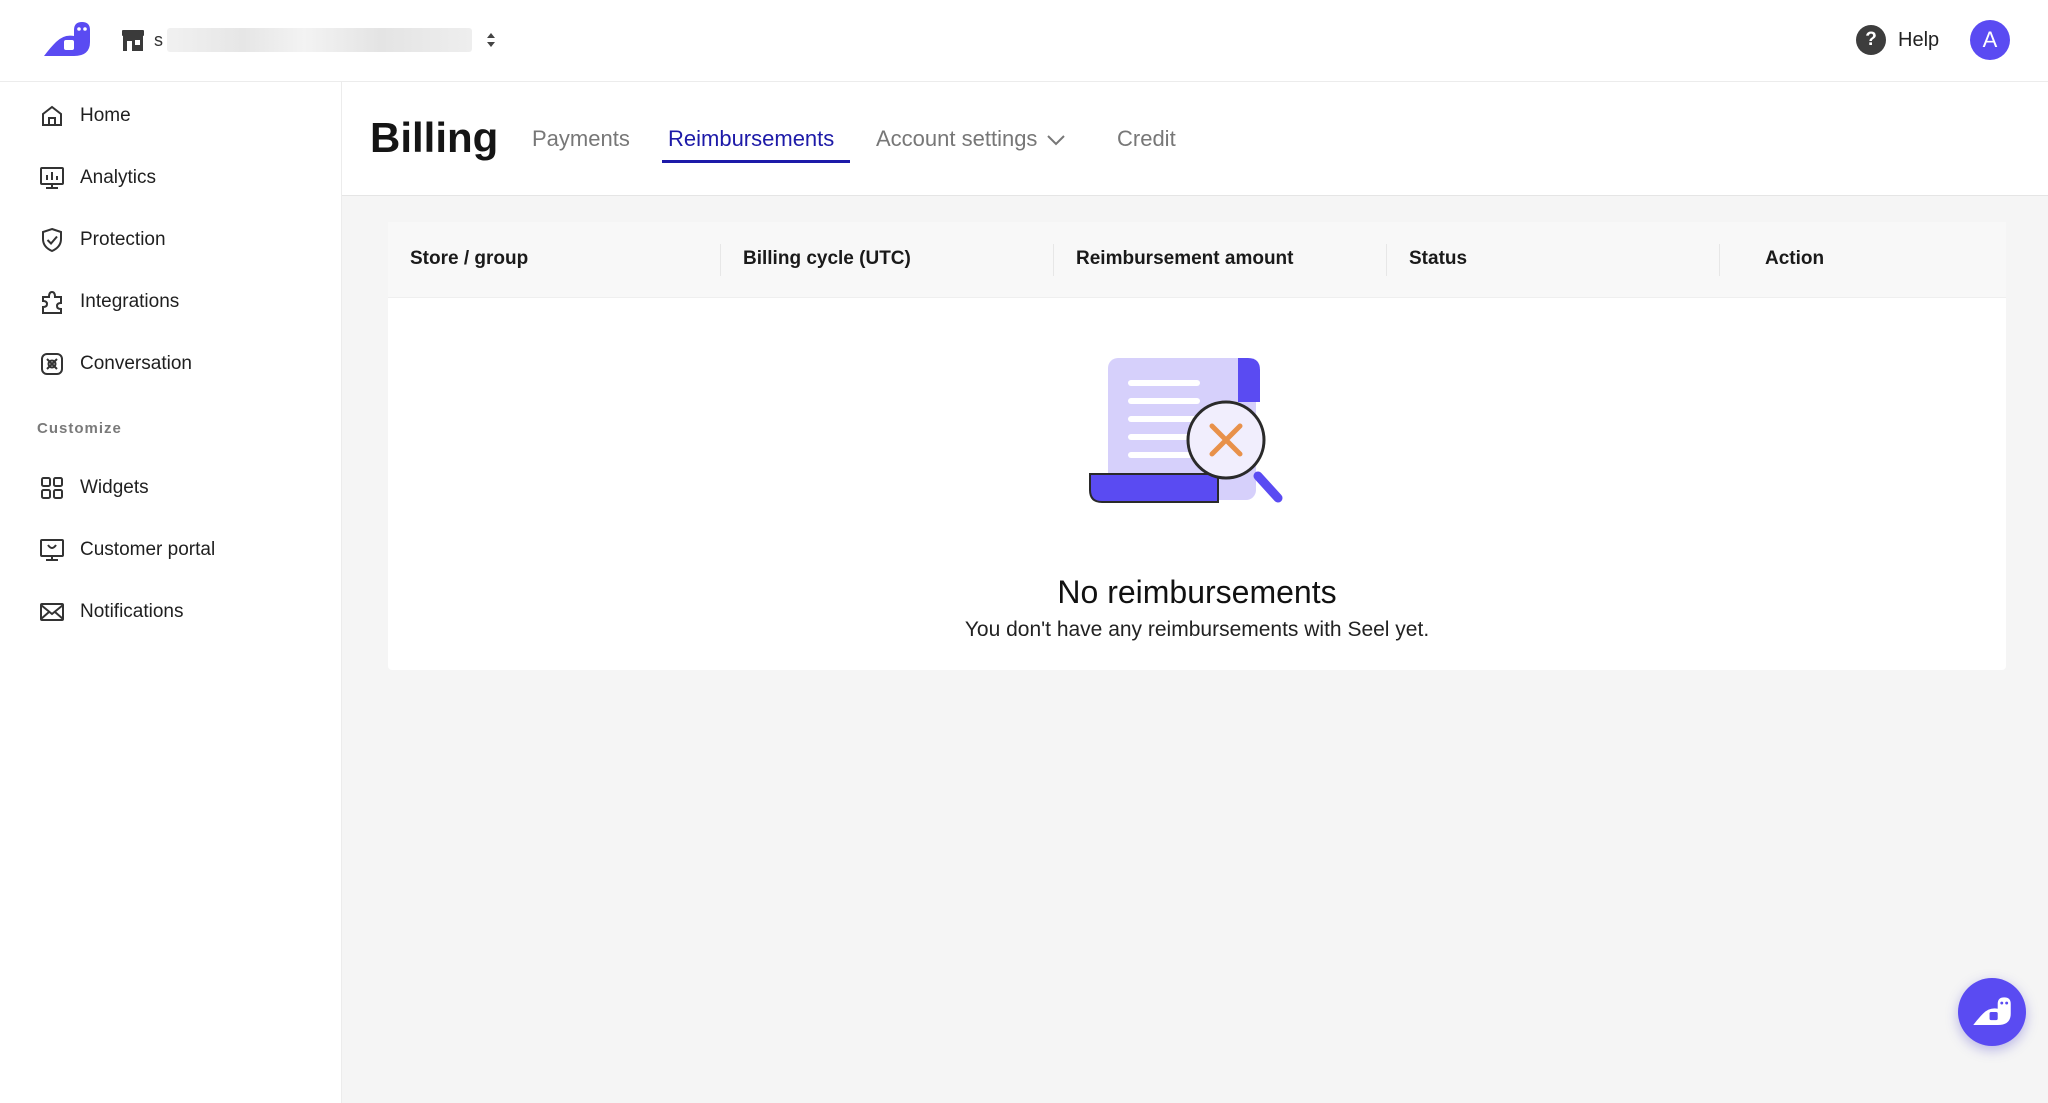  What do you see at coordinates (67, 40) in the screenshot?
I see `seel-logo-icon` at bounding box center [67, 40].